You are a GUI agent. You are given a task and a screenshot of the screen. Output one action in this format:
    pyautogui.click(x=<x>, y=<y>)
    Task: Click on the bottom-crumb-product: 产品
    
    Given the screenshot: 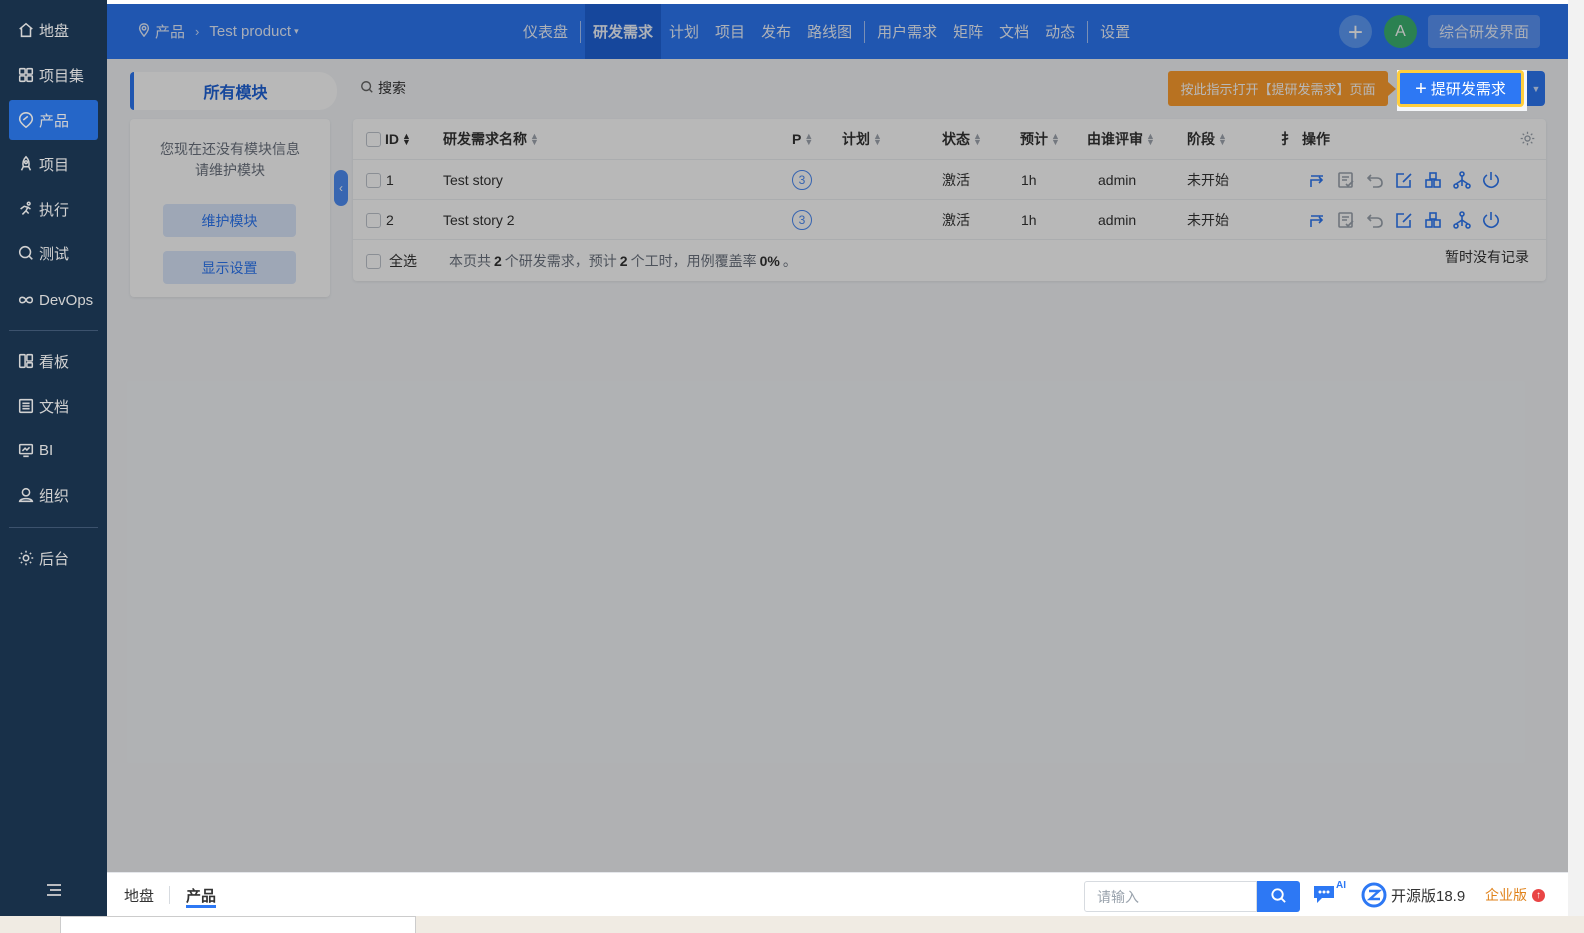 What is the action you would take?
    pyautogui.click(x=201, y=895)
    